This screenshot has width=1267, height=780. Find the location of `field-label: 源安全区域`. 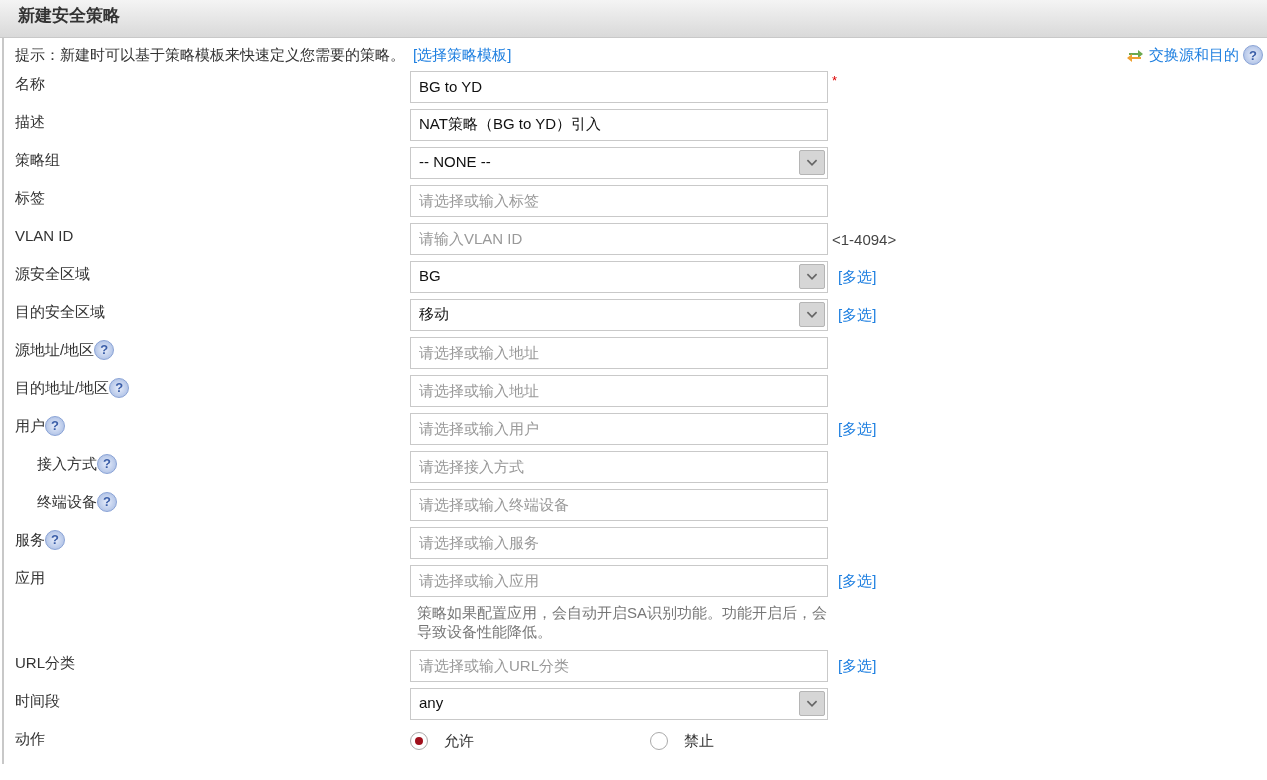

field-label: 源安全区域 is located at coordinates (52, 273).